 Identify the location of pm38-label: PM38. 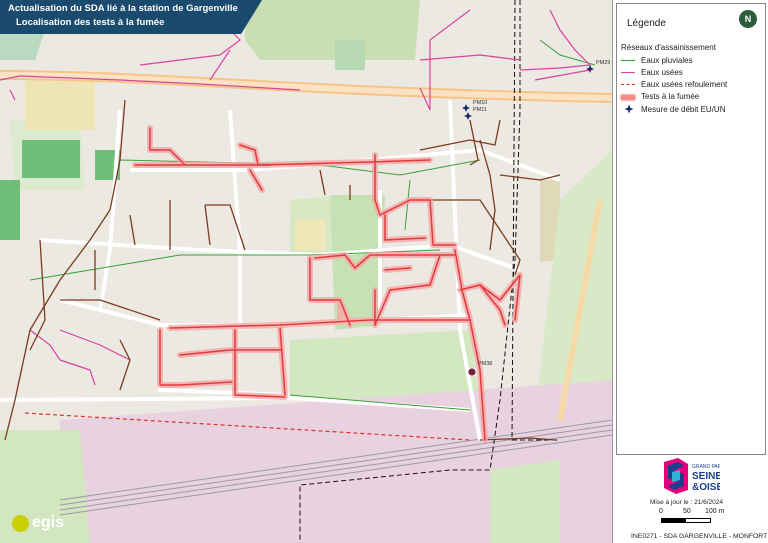
(485, 364).